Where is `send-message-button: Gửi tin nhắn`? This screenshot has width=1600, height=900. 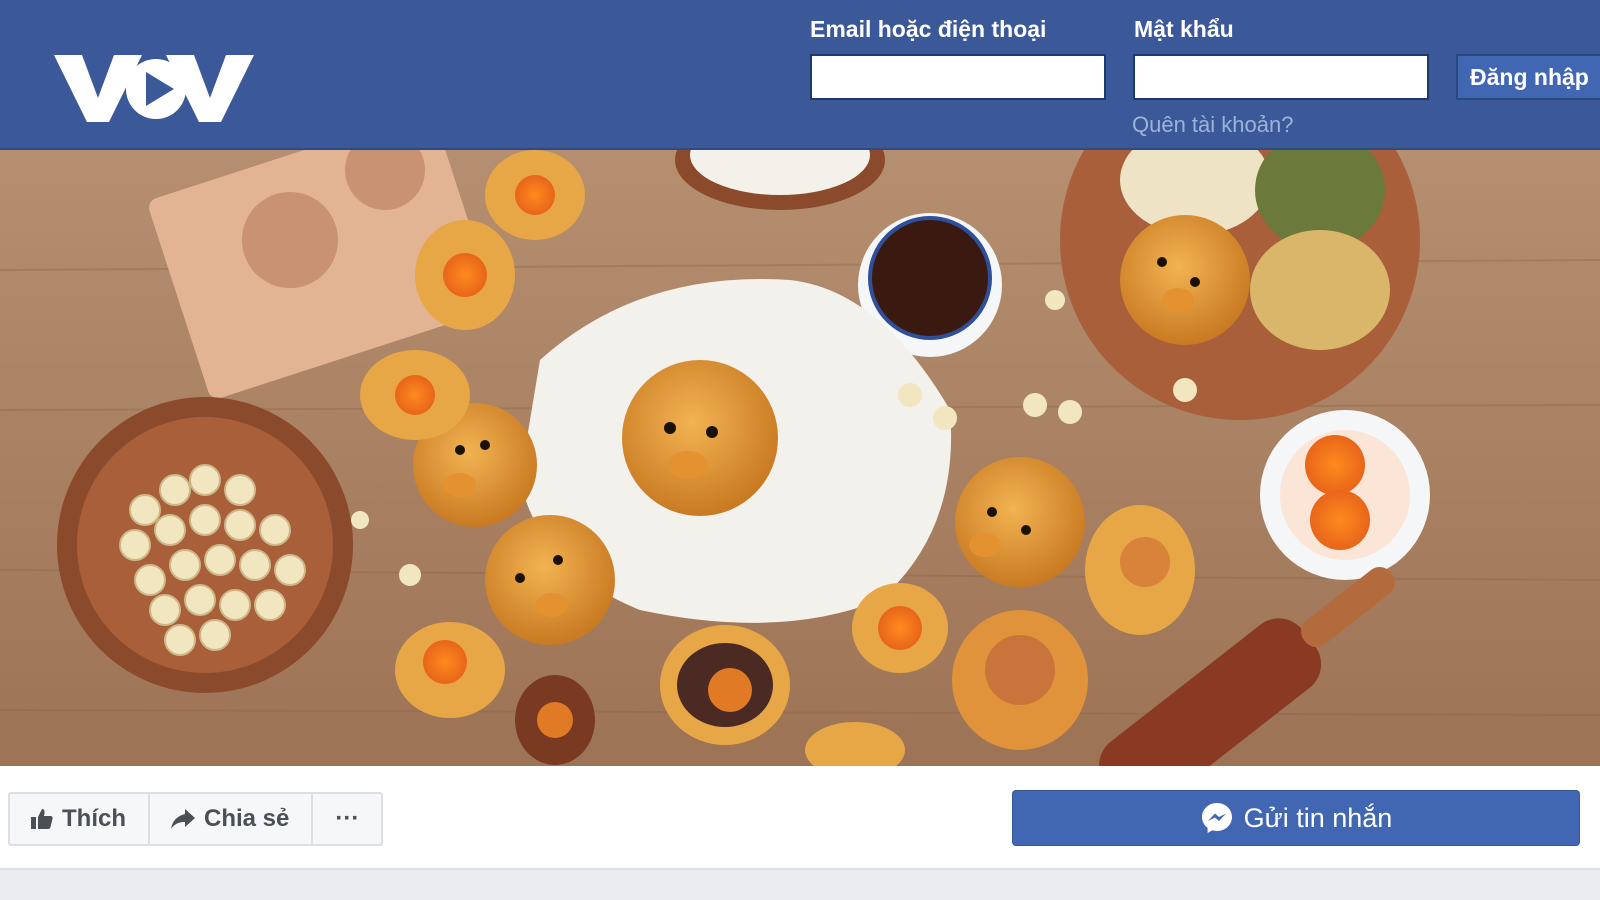
send-message-button: Gửi tin nhắn is located at coordinates (1296, 818).